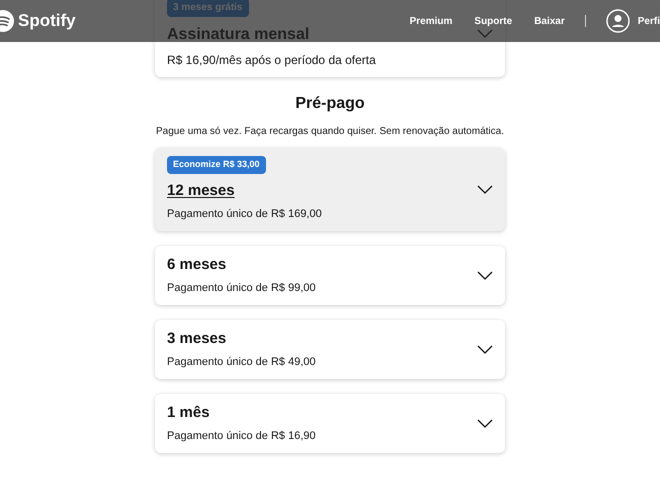 The image size is (660, 495). What do you see at coordinates (618, 21) in the screenshot?
I see `profile-avatar-icon` at bounding box center [618, 21].